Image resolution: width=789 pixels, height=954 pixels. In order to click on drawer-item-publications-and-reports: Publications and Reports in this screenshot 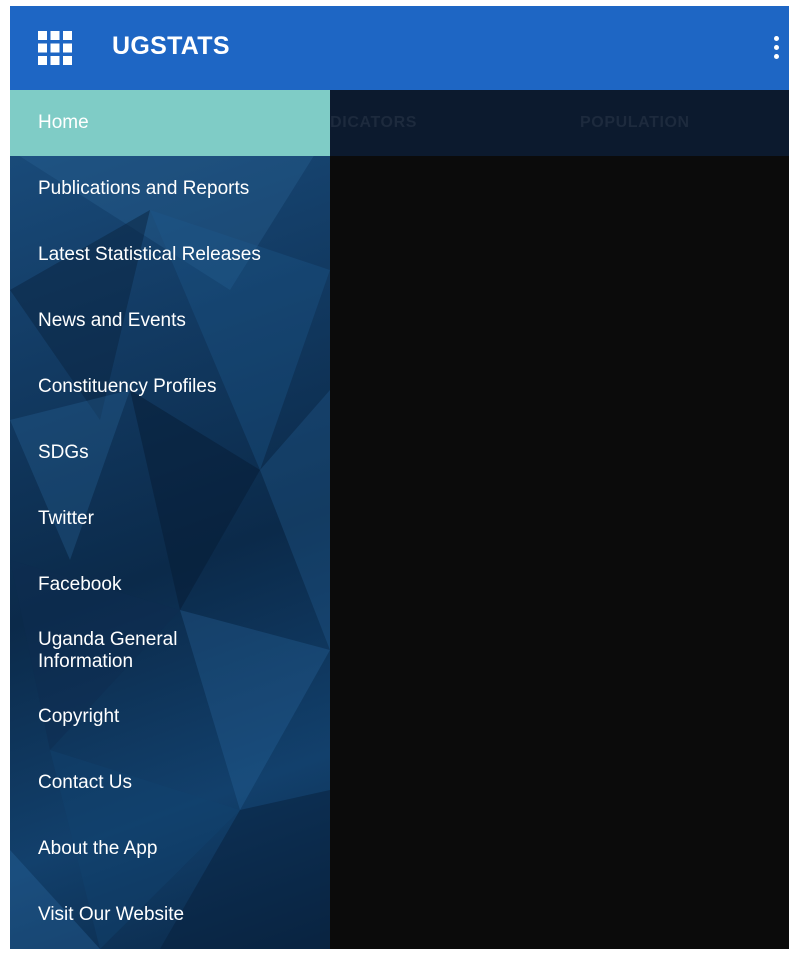, I will do `click(170, 189)`.